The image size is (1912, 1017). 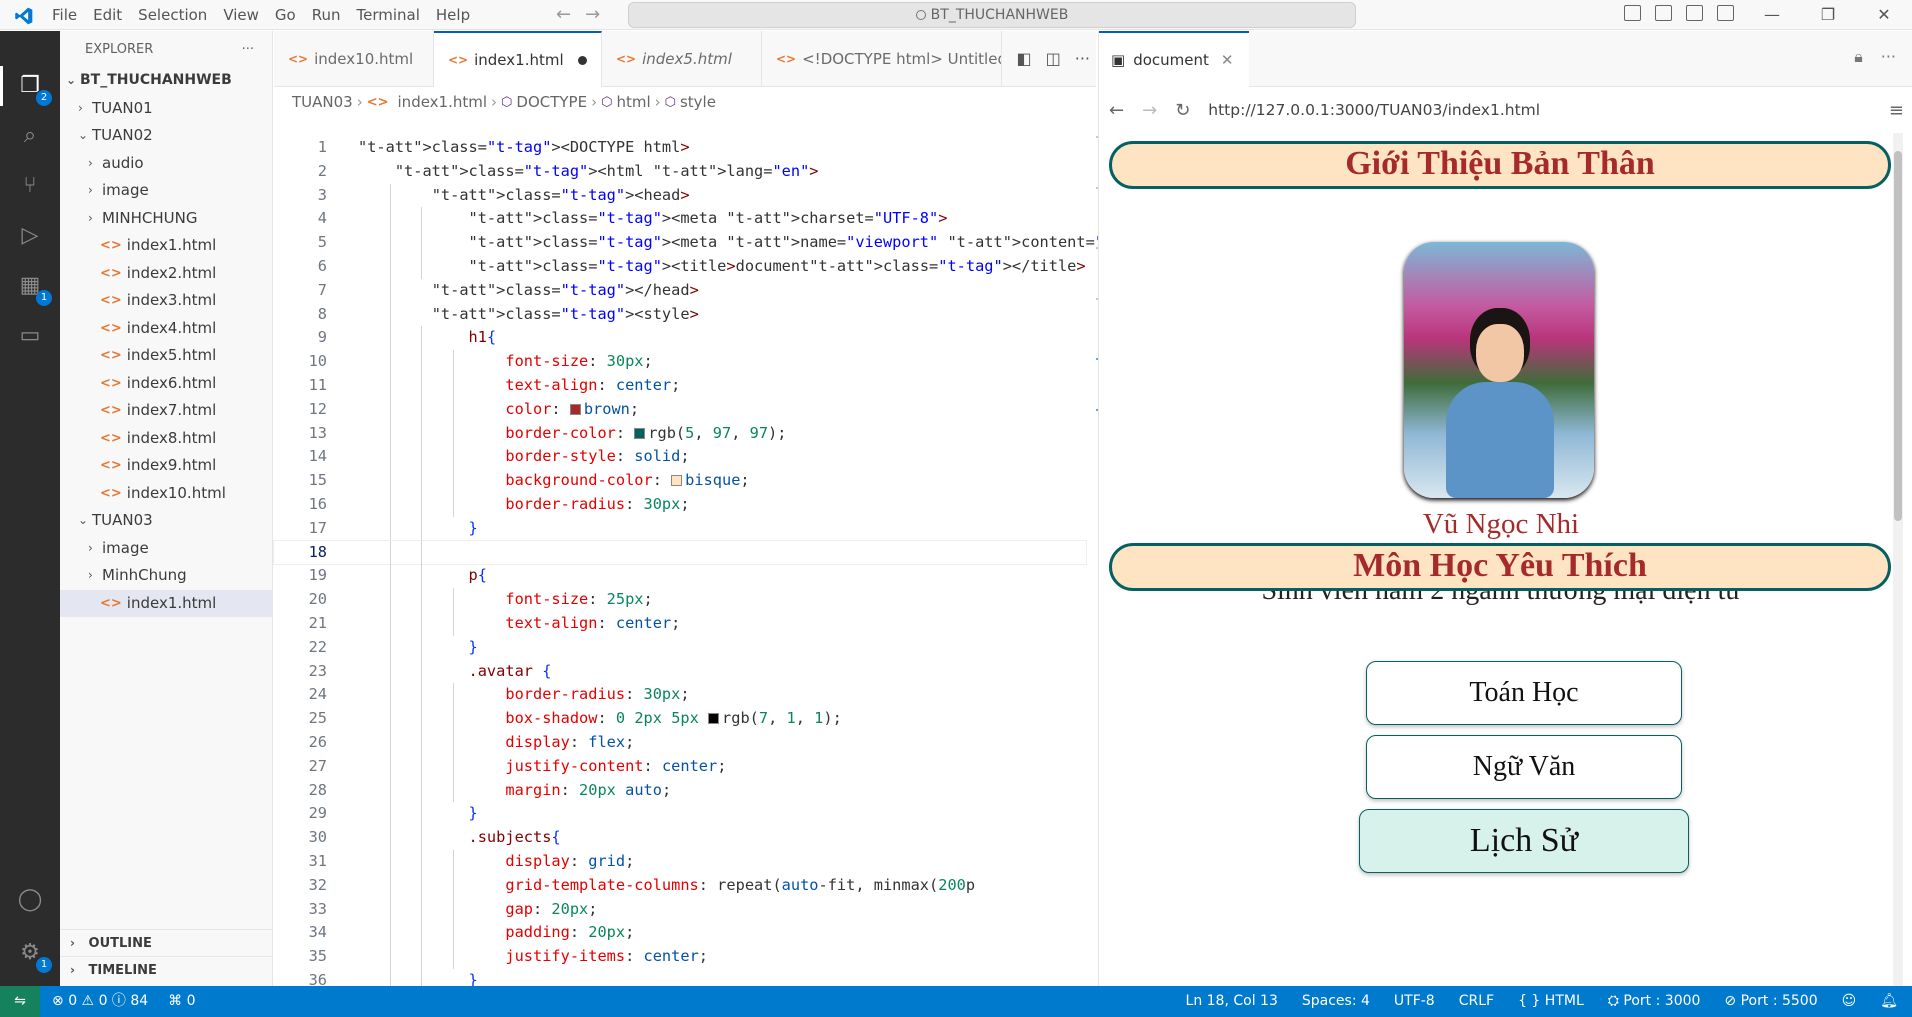 I want to click on code-line: 19 p{, so click(x=680, y=576).